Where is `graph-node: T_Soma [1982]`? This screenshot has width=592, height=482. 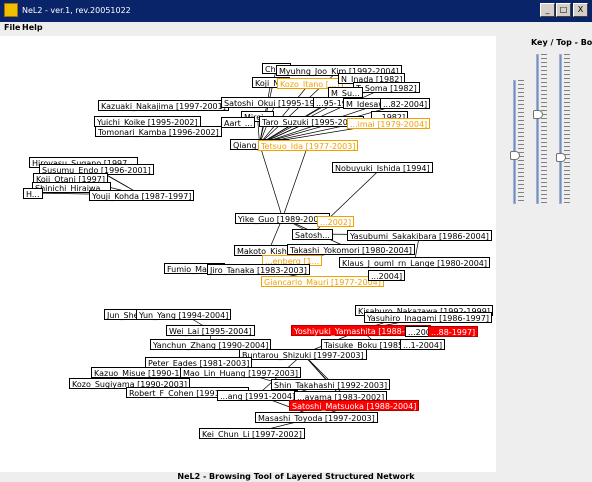 graph-node: T_Soma [1982] is located at coordinates (386, 87).